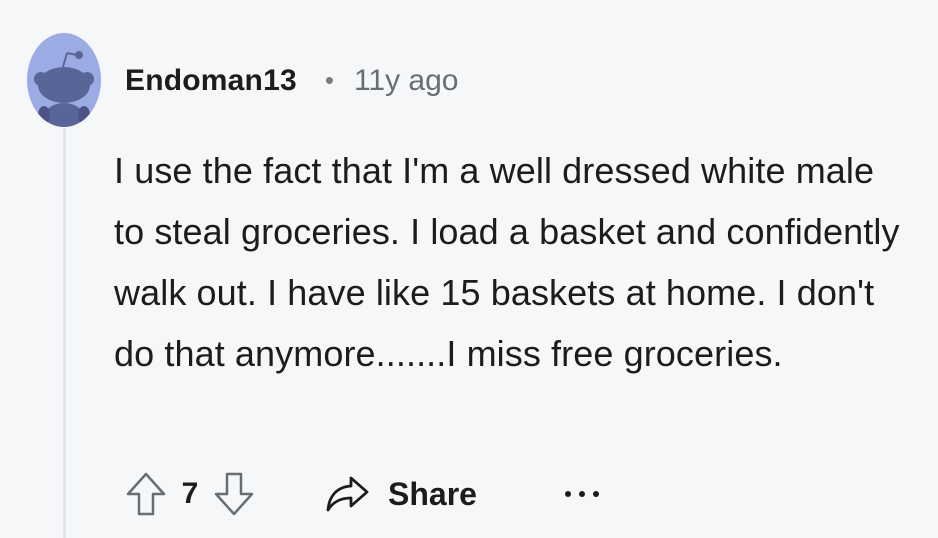 The height and width of the screenshot is (538, 938). I want to click on share-label: Share, so click(432, 493).